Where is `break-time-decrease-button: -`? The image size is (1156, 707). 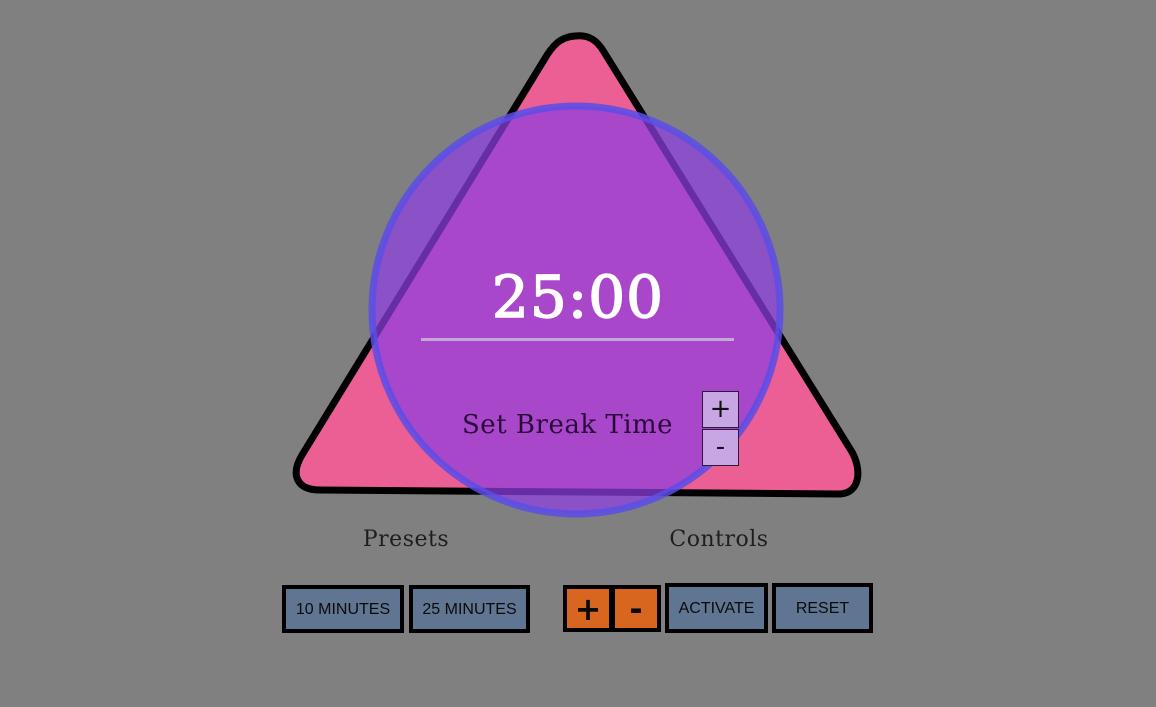
break-time-decrease-button: - is located at coordinates (720, 447).